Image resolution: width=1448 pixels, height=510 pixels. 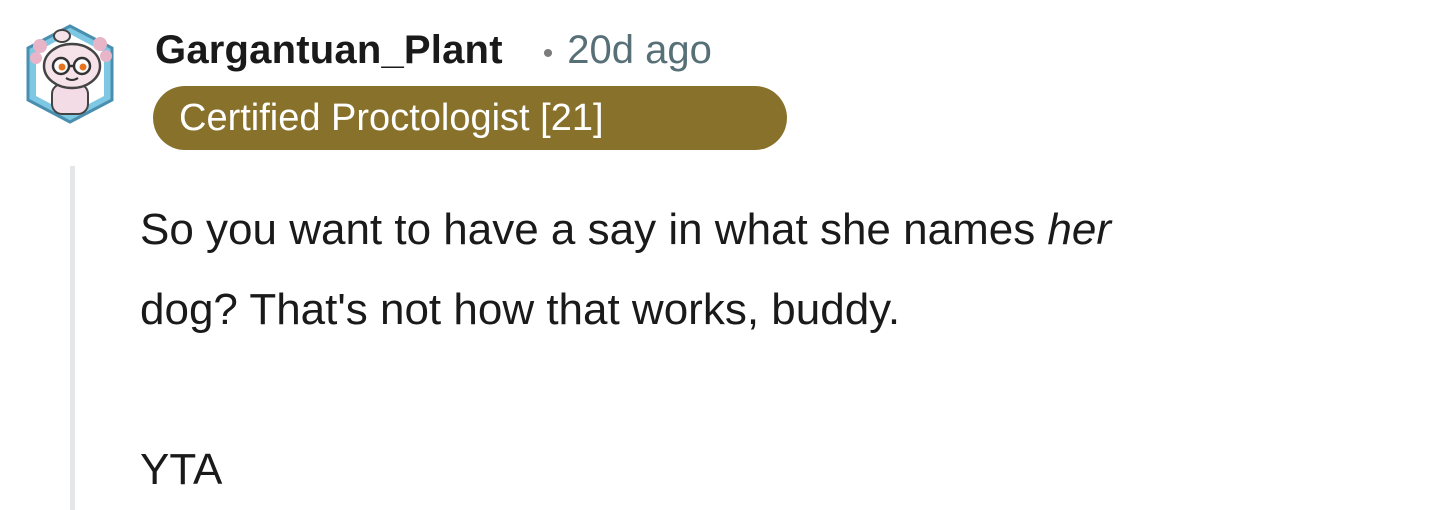 What do you see at coordinates (639, 50) in the screenshot?
I see `comment-timestamp: 20d ago` at bounding box center [639, 50].